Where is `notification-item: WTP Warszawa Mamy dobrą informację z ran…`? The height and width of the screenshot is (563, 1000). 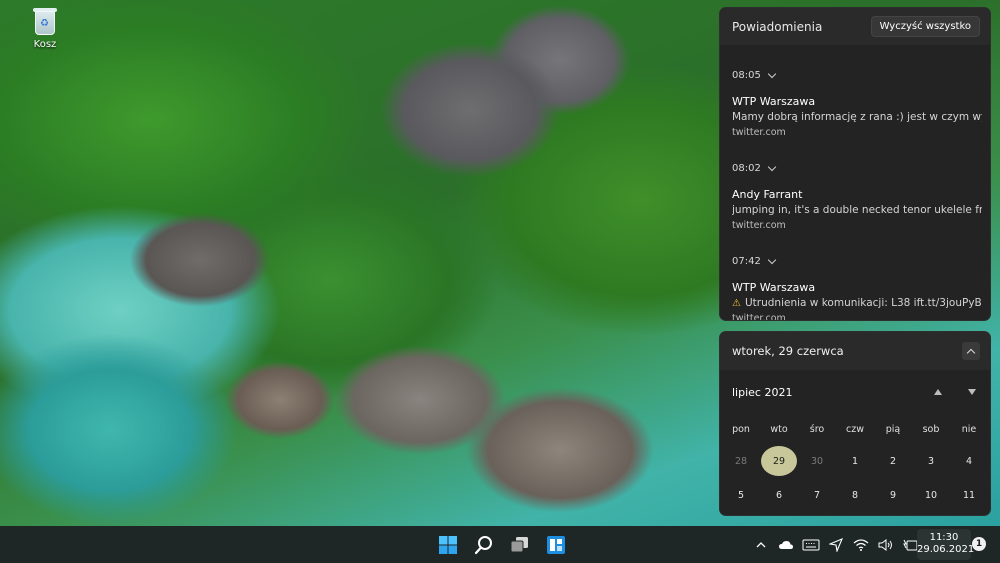 notification-item: WTP Warszawa Mamy dobrą informację z ran… is located at coordinates (857, 113).